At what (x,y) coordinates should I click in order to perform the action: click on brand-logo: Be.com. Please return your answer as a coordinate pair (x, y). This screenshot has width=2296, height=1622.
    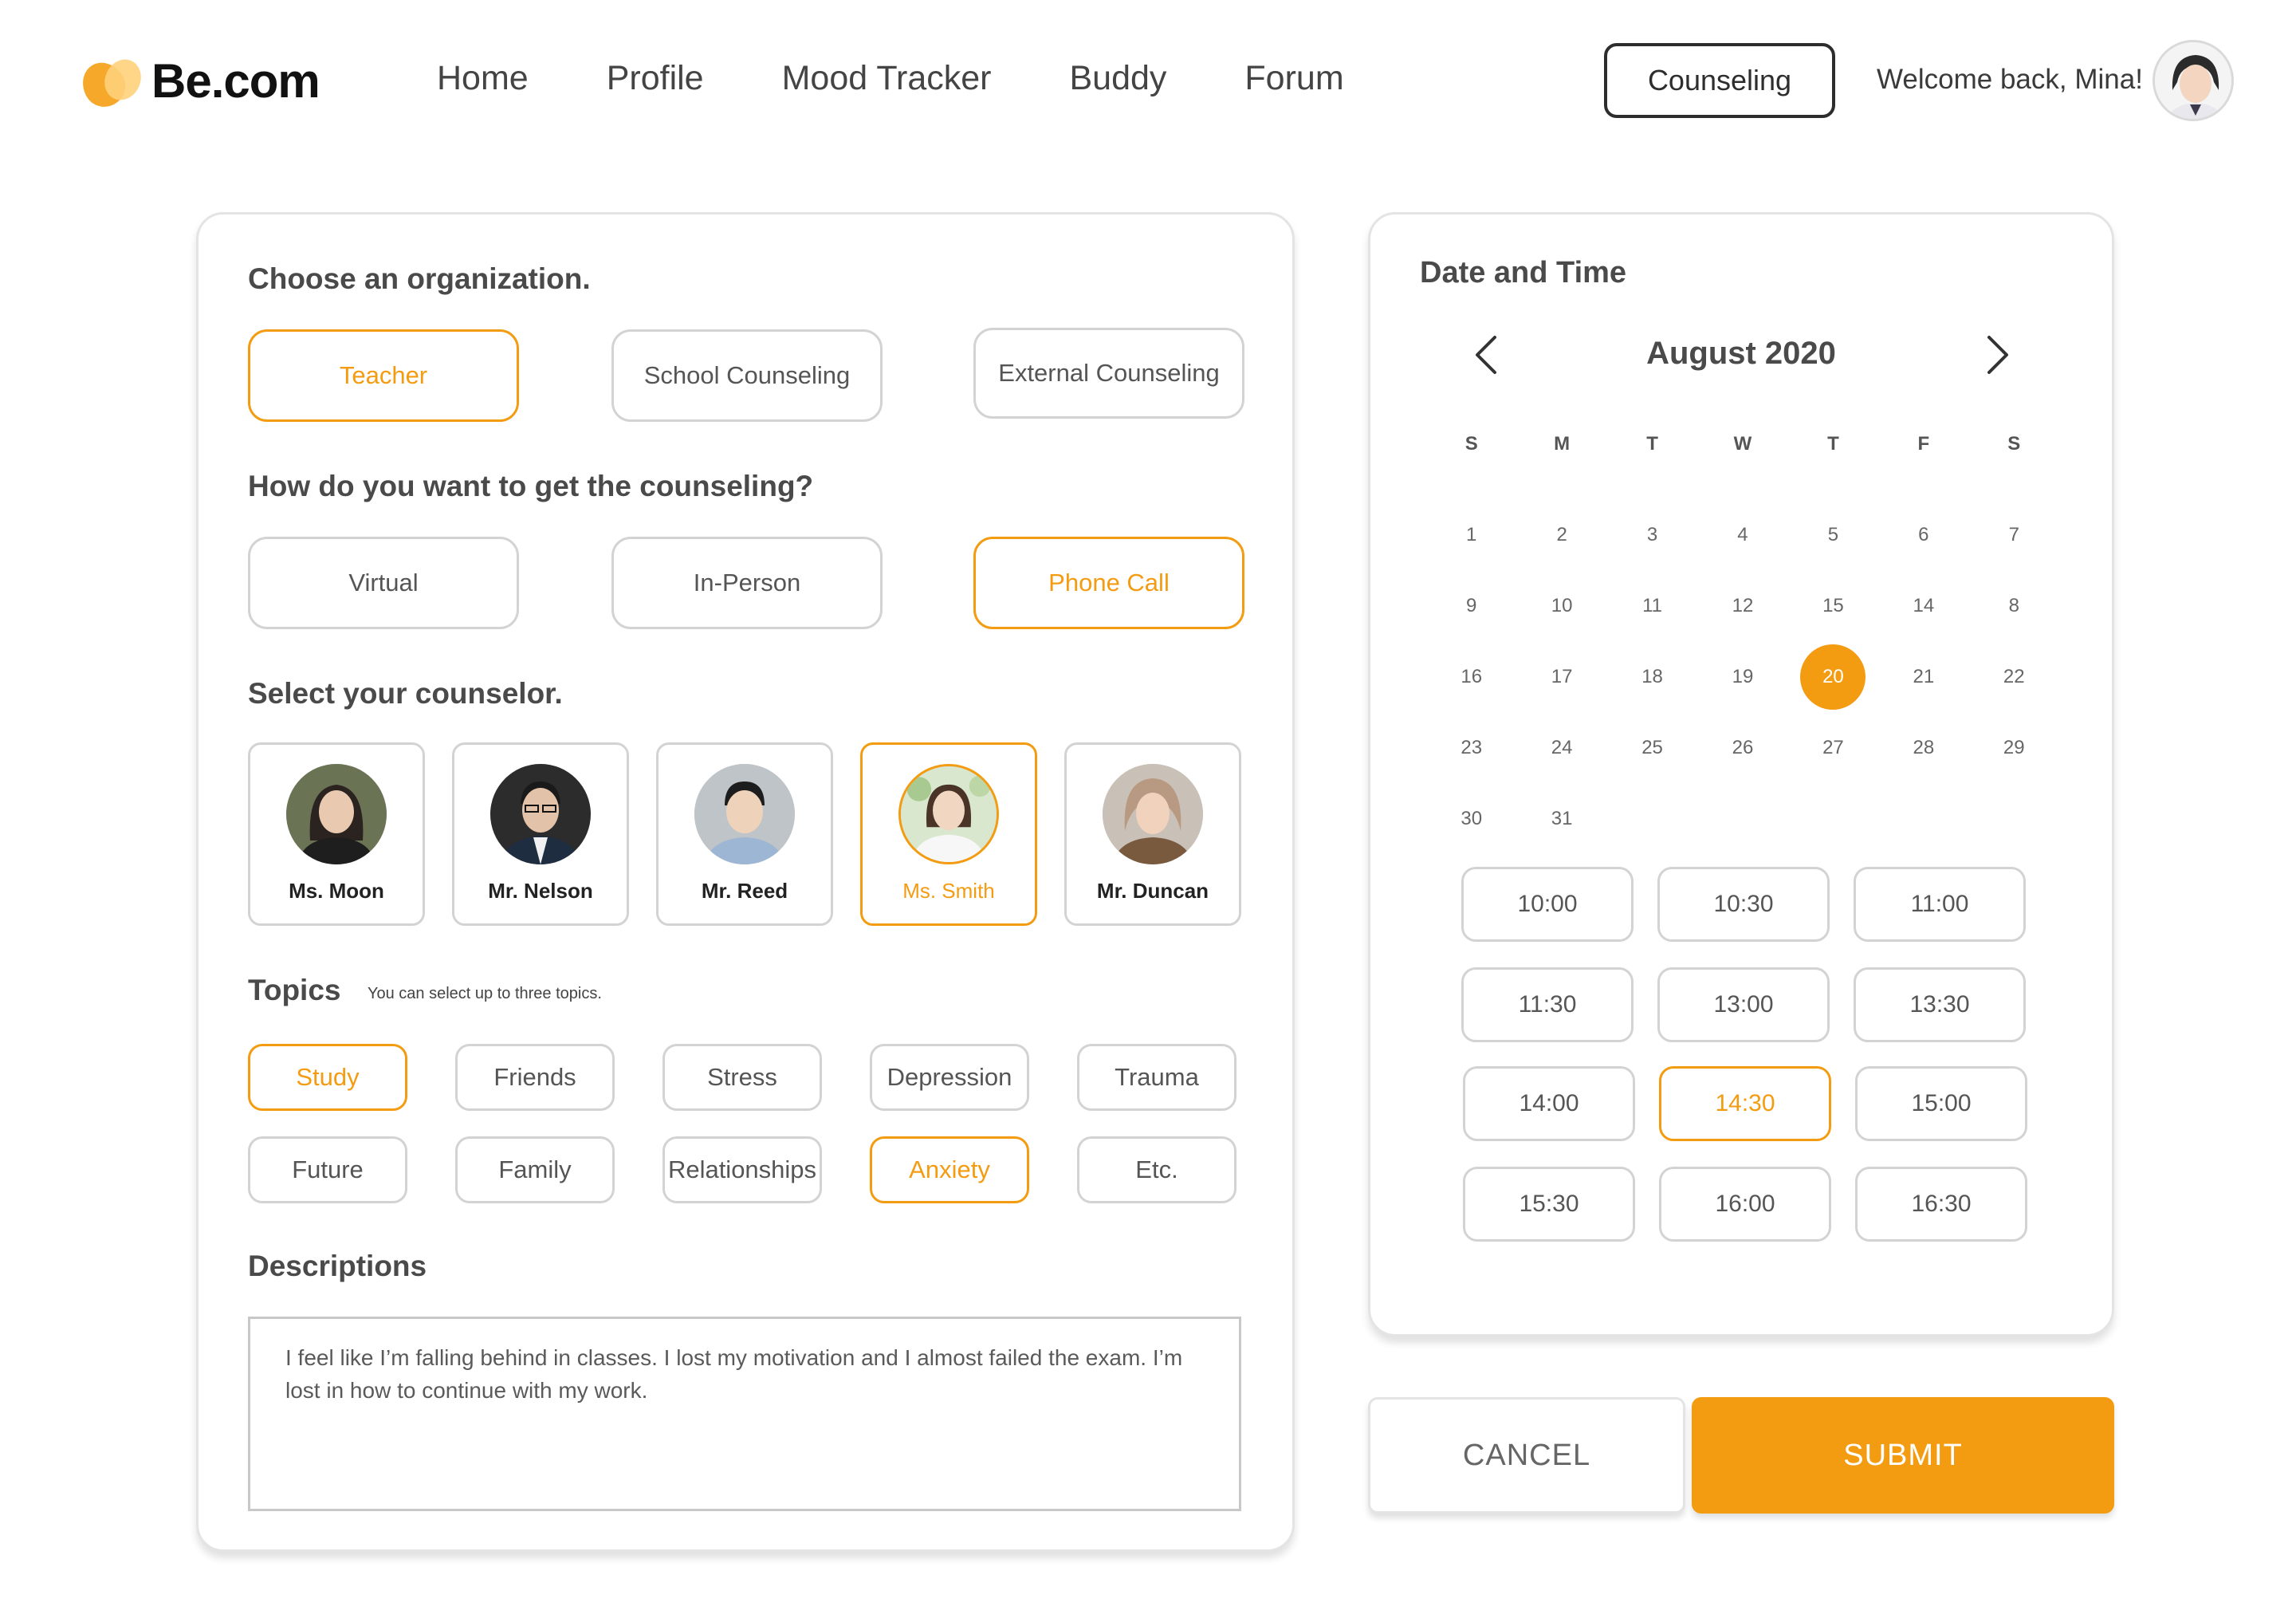
    Looking at the image, I should click on (197, 84).